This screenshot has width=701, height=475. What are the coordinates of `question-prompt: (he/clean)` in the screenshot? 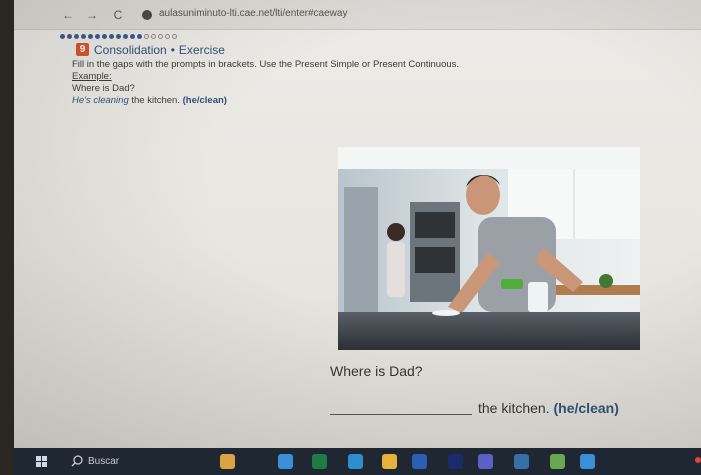 It's located at (586, 408).